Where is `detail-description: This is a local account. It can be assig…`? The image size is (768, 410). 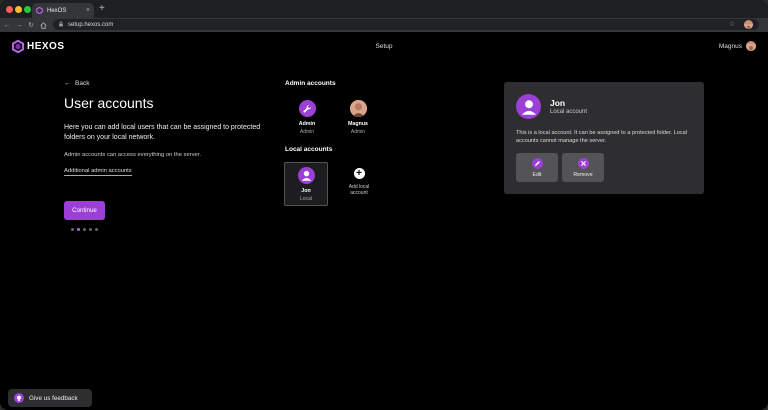 detail-description: This is a local account. It can be assig… is located at coordinates (602, 137).